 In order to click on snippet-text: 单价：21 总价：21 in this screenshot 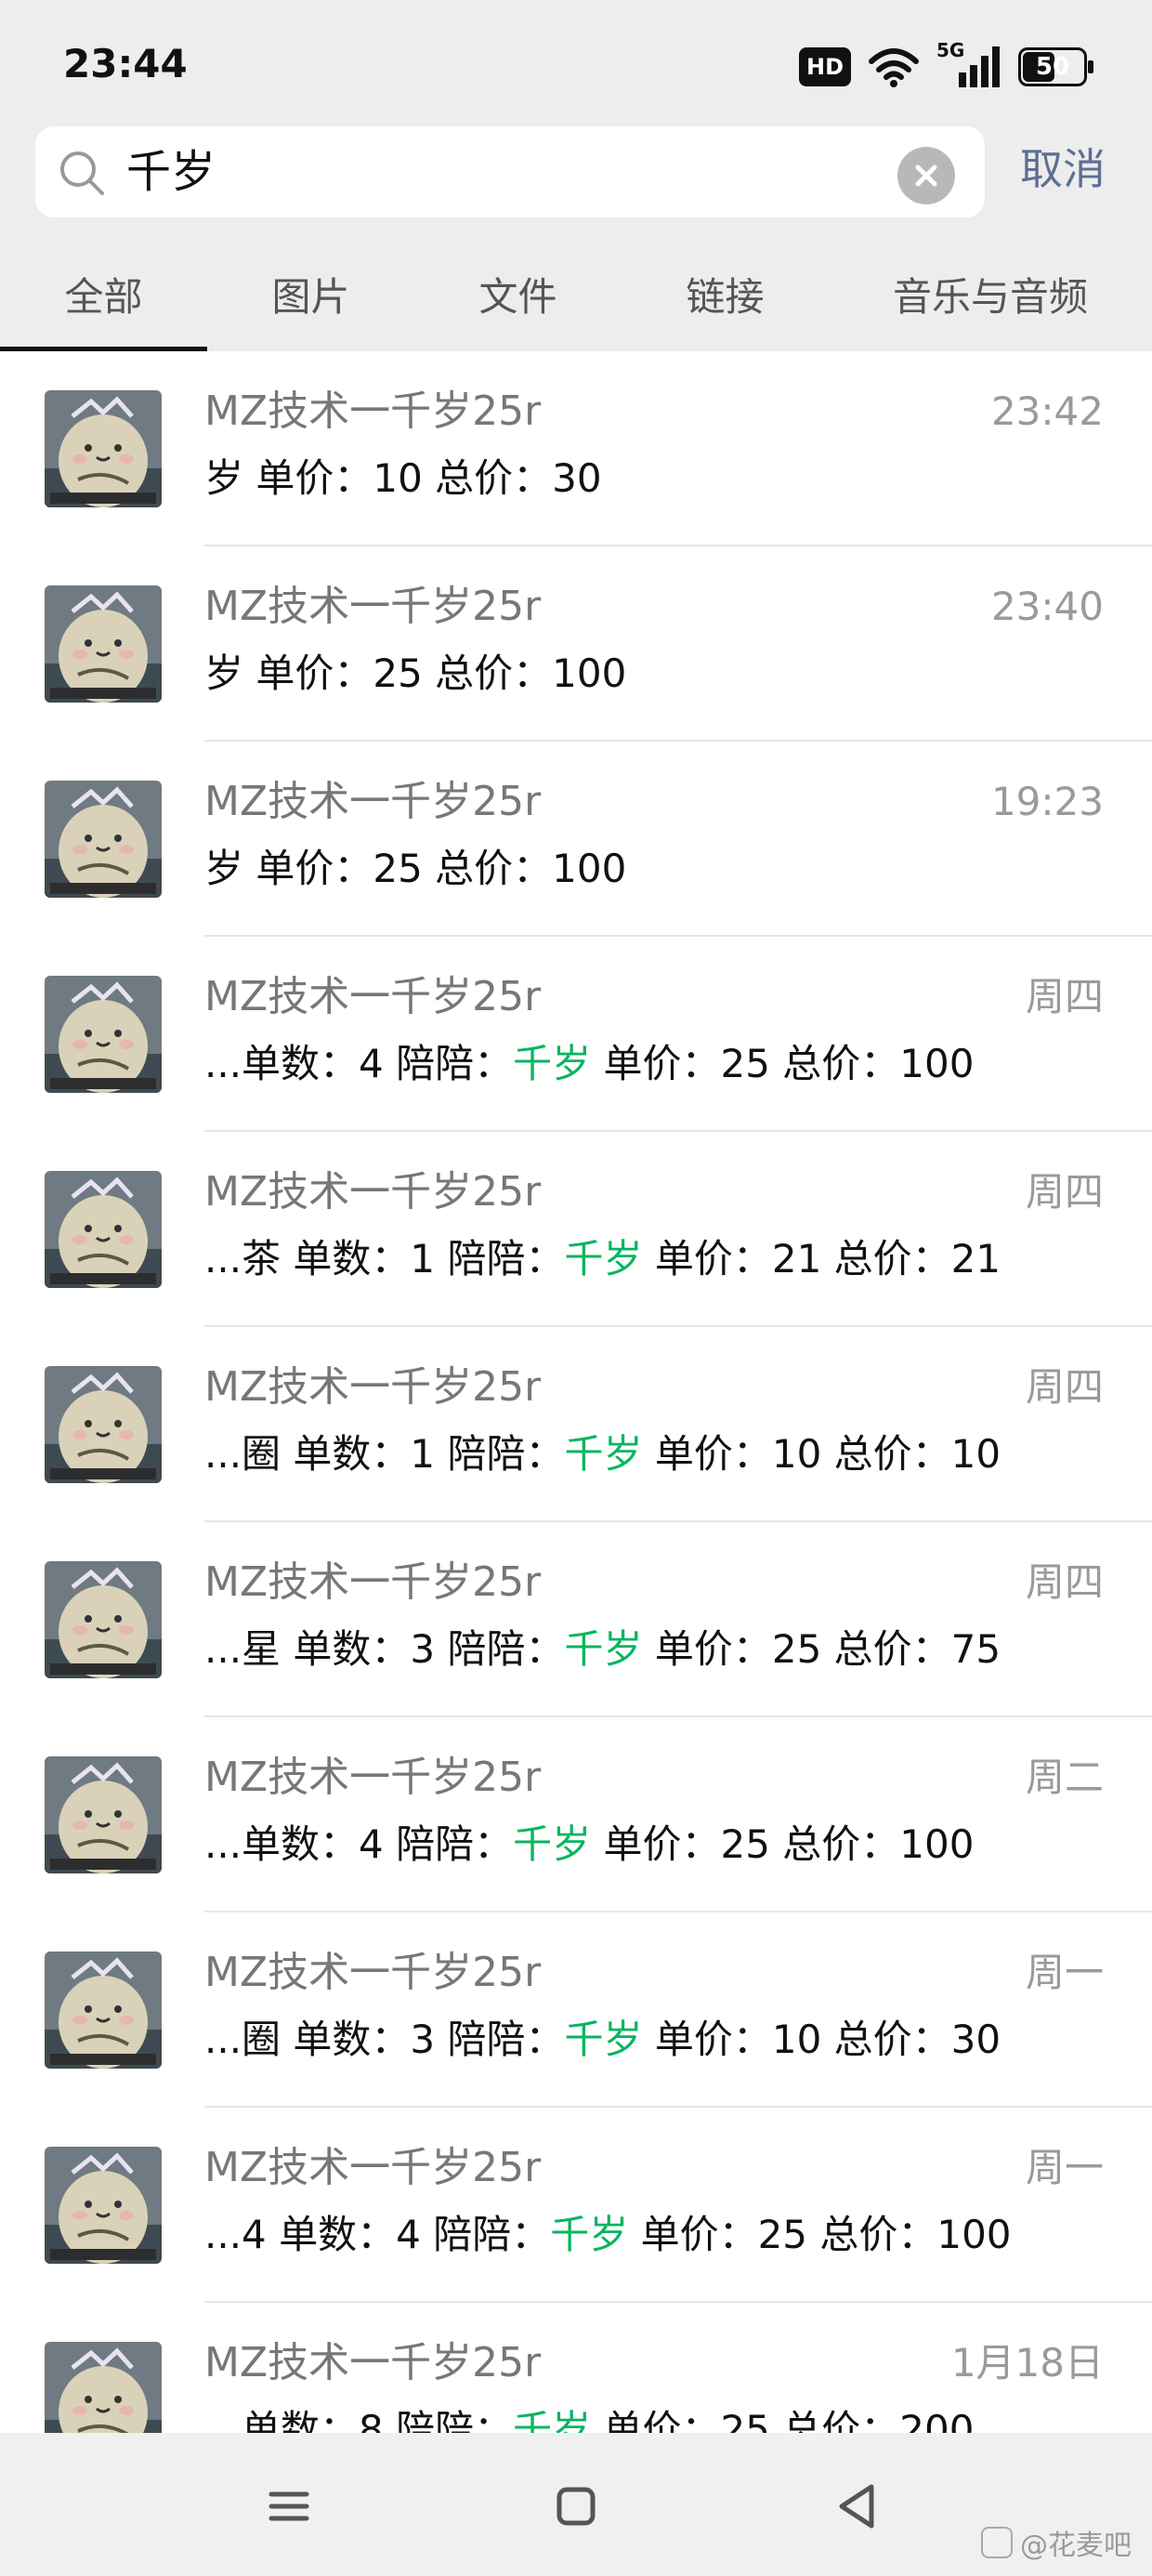, I will do `click(821, 1258)`.